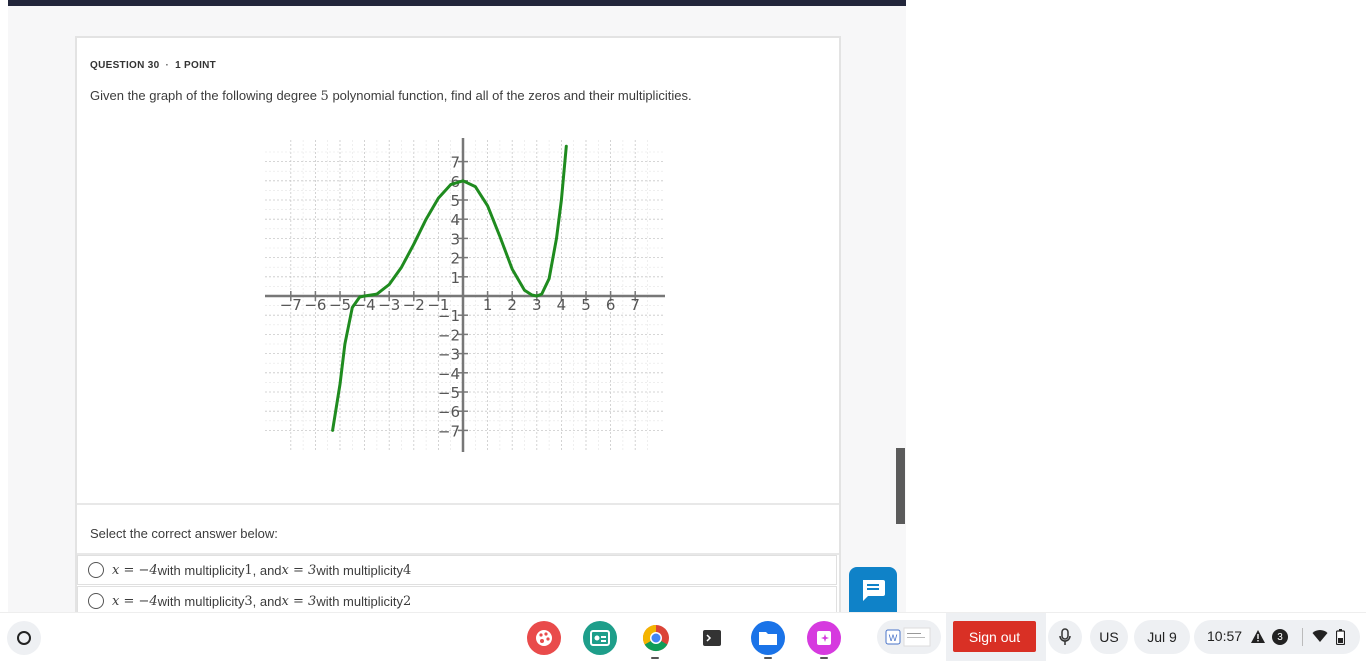 The image size is (1366, 661). What do you see at coordinates (537, 305) in the screenshot?
I see `x-tick-label: 3` at bounding box center [537, 305].